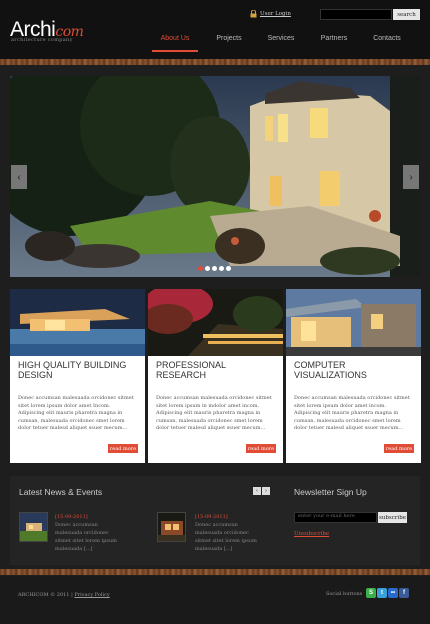 The height and width of the screenshot is (624, 430). I want to click on unsubscribe-link: Unsubscribe, so click(311, 534).